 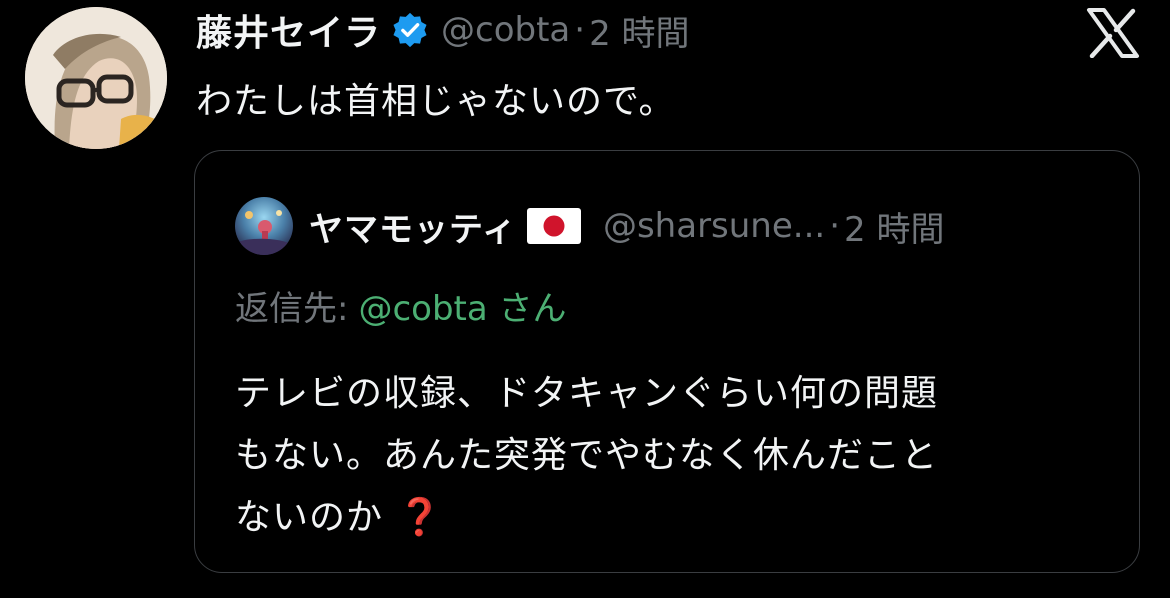 I want to click on tweet-timestamp: 2 時間, so click(x=639, y=30).